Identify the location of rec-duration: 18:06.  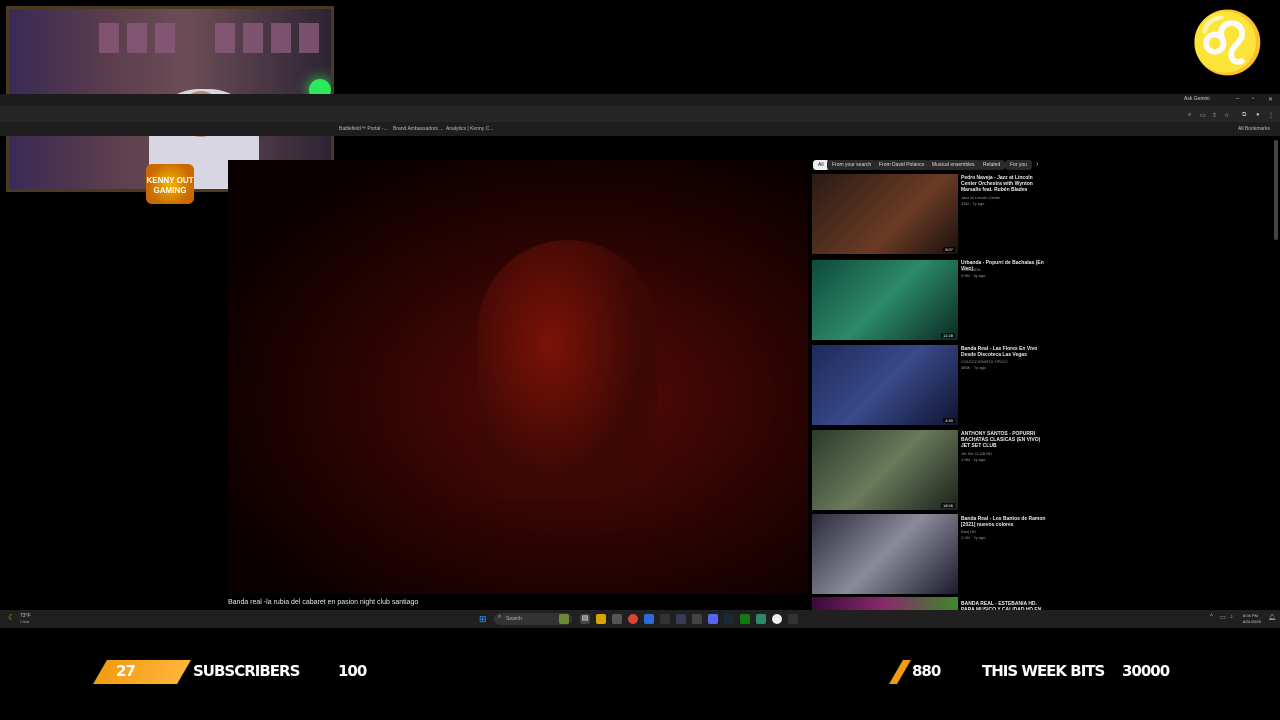
(947, 505).